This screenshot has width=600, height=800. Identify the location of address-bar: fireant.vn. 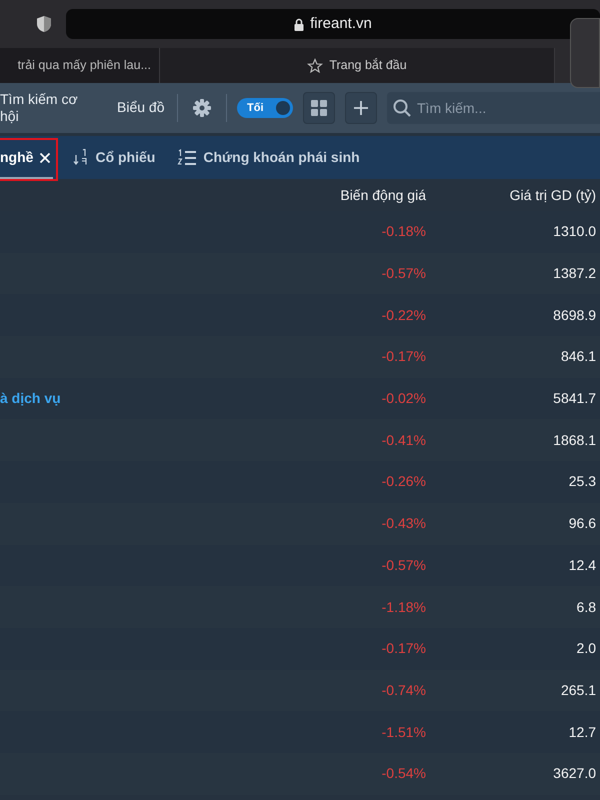
(333, 24).